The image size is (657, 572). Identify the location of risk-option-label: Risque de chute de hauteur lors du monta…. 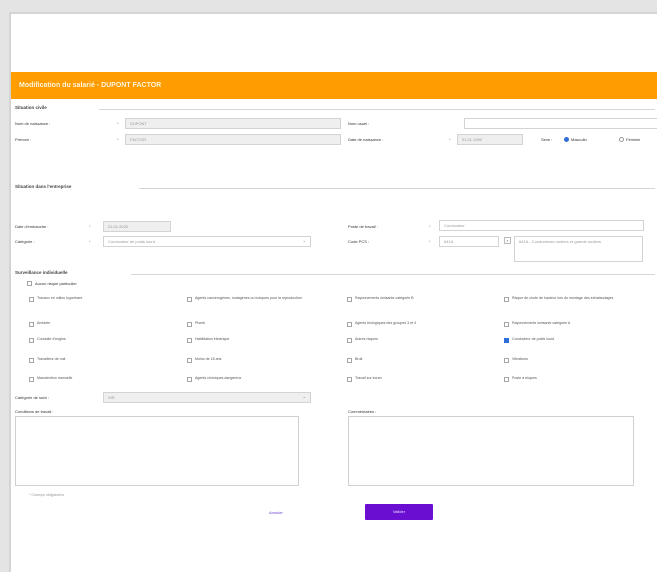
(563, 298).